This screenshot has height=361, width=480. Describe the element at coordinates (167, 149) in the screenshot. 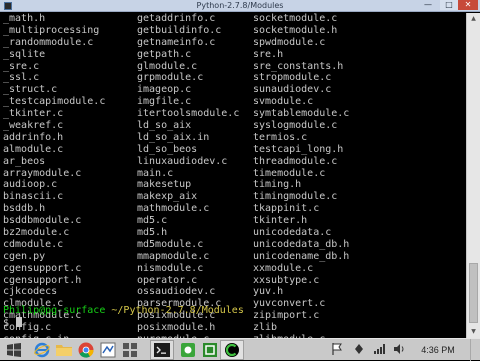

I see `file-entry: ld_so_beos` at that location.